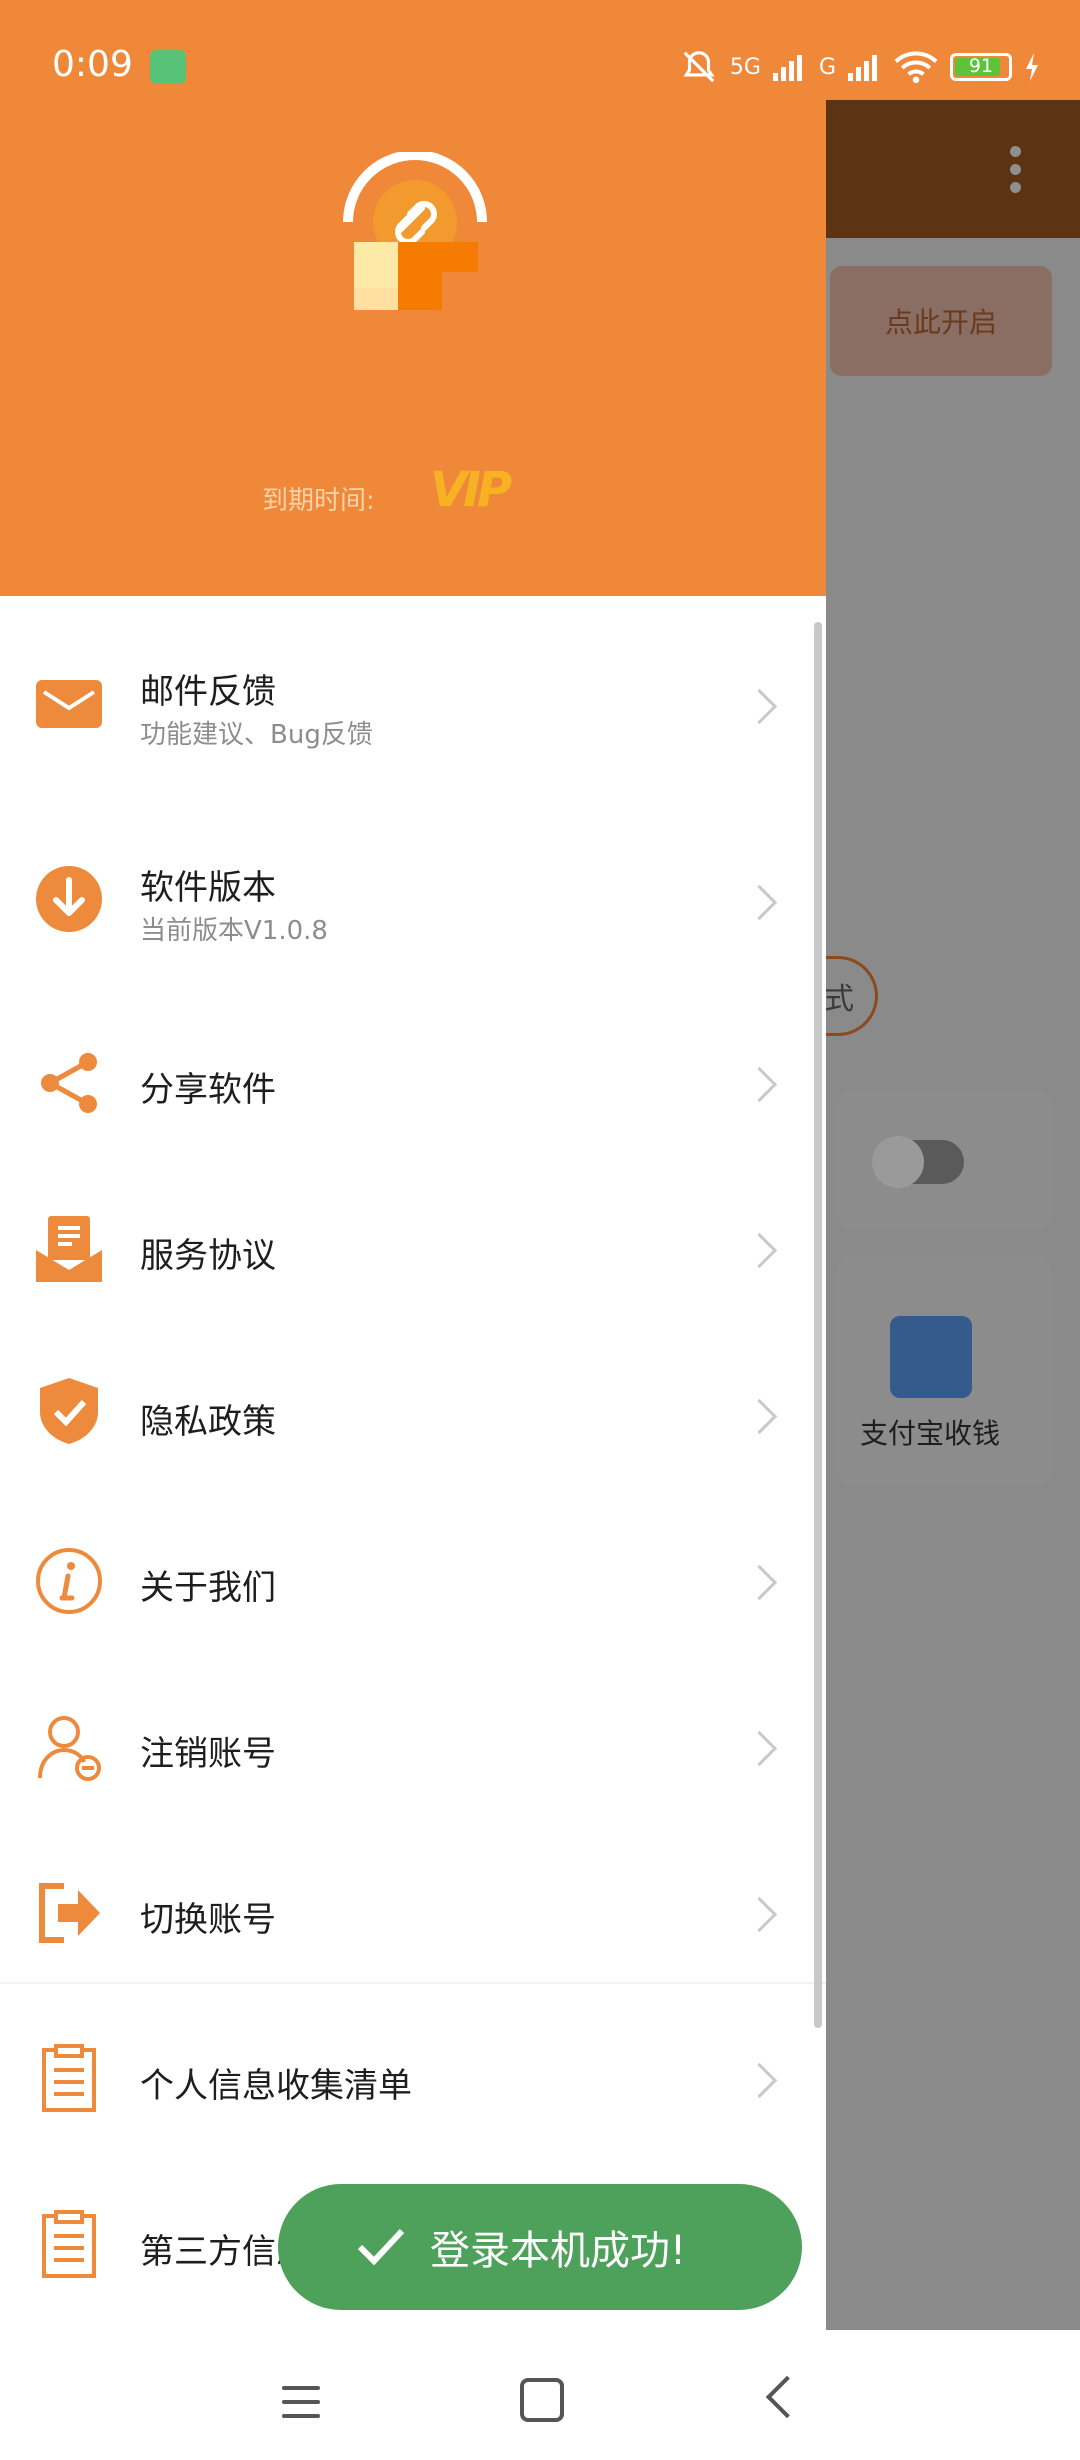  Describe the element at coordinates (413, 1983) in the screenshot. I see `menu-divider` at that location.